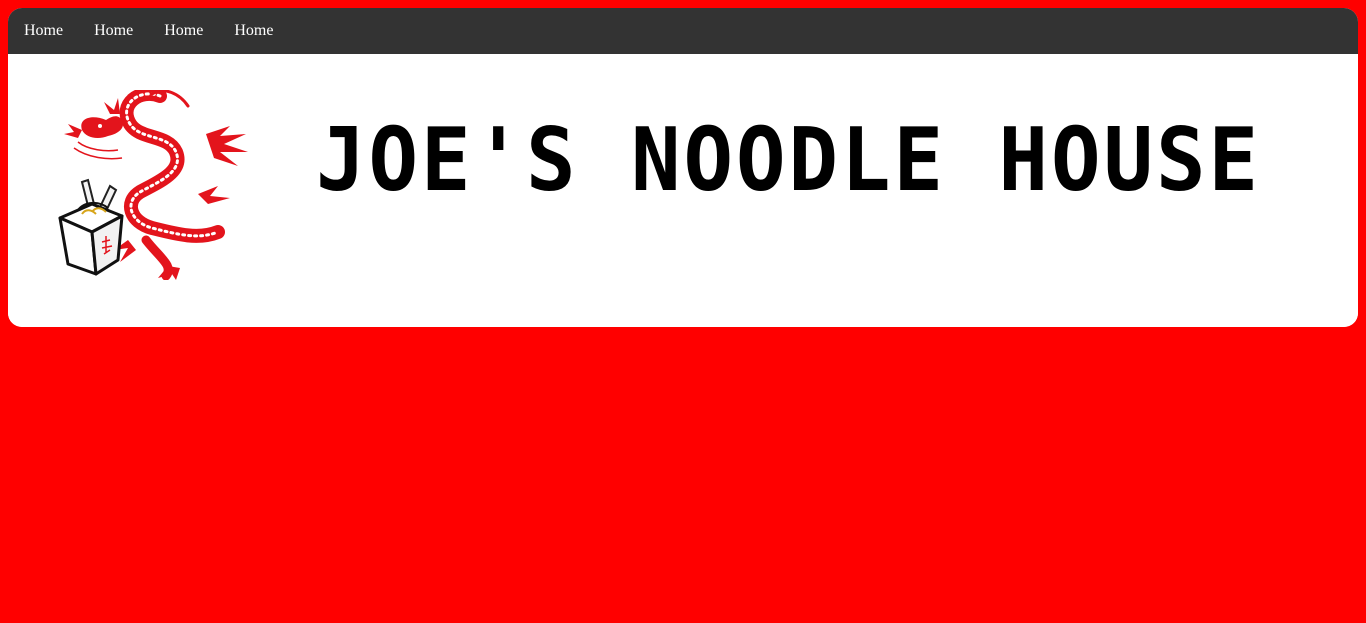 This screenshot has width=1366, height=623. Describe the element at coordinates (113, 31) in the screenshot. I see `nav-link-home-2: Home` at that location.